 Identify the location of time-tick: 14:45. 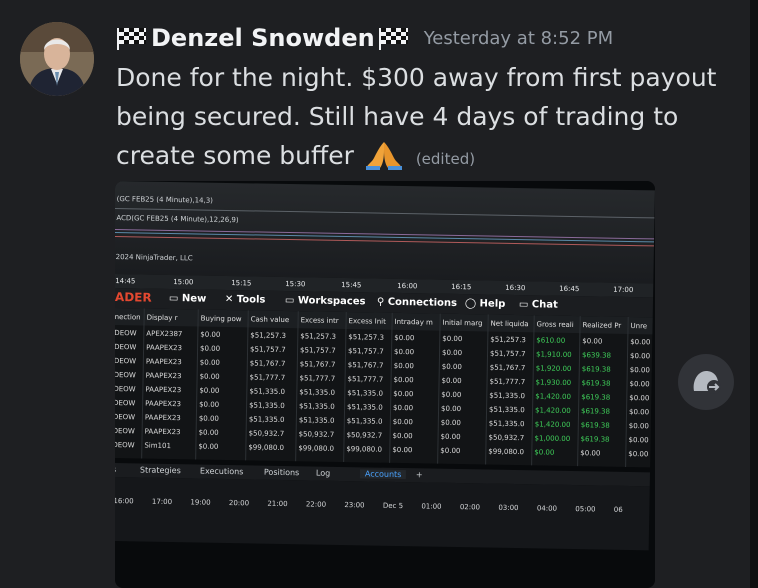
(125, 281).